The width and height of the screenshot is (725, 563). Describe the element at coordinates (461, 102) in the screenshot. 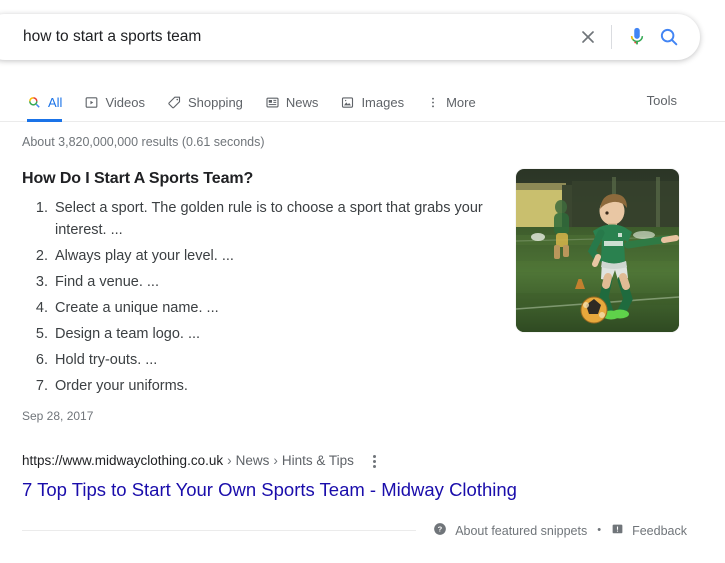

I see `tab-label: More` at that location.